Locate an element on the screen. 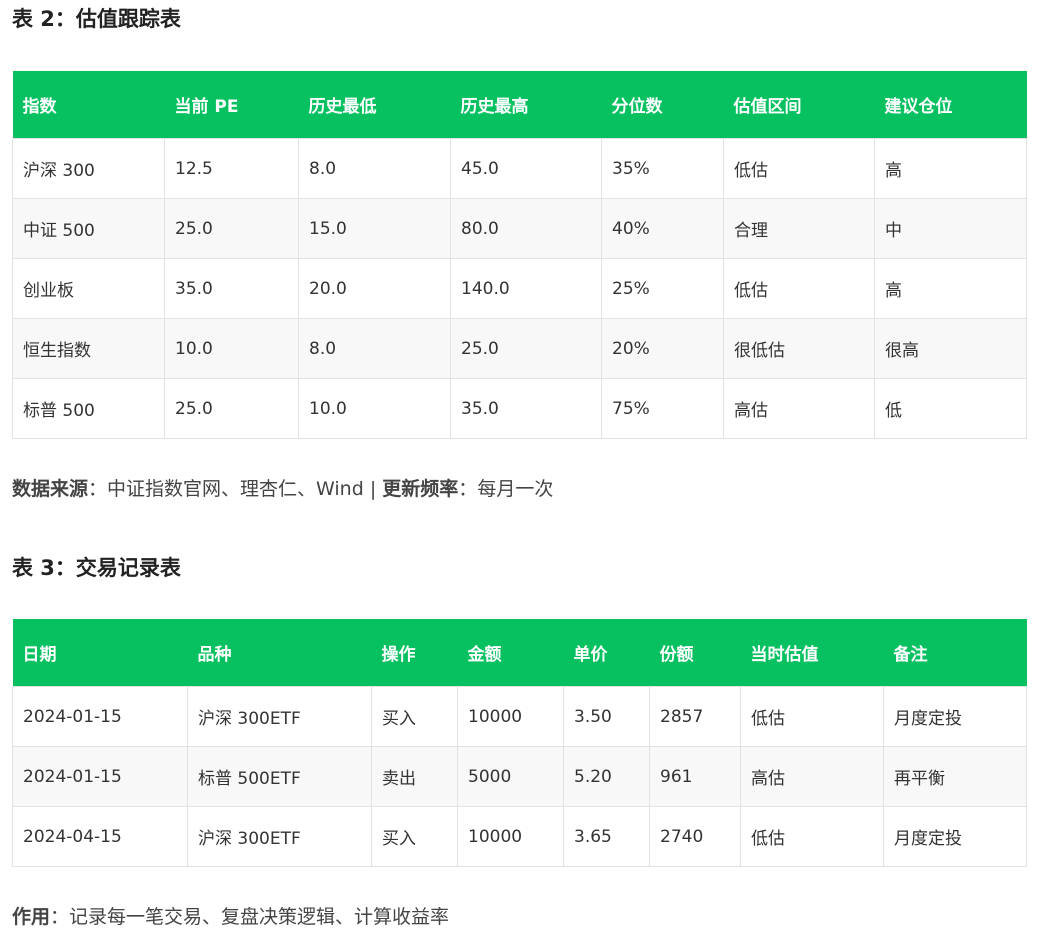  cell-current-pe: 10.0 is located at coordinates (231, 348).